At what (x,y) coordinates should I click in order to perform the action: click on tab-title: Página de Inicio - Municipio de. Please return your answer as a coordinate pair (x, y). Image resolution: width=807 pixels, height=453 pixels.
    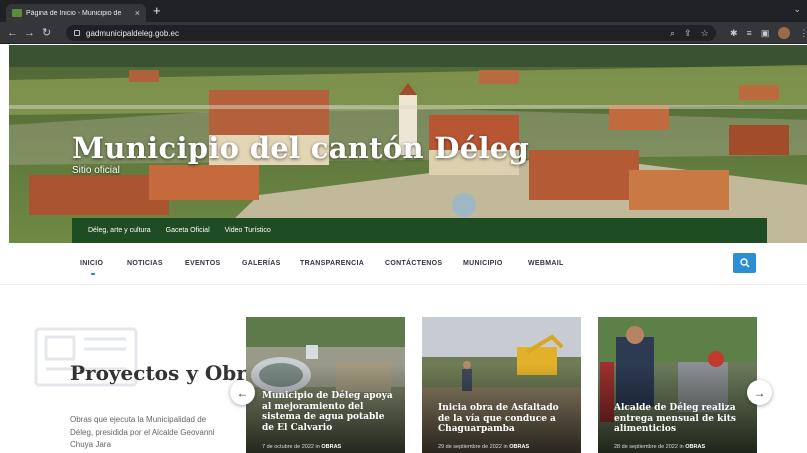
    Looking at the image, I should click on (74, 13).